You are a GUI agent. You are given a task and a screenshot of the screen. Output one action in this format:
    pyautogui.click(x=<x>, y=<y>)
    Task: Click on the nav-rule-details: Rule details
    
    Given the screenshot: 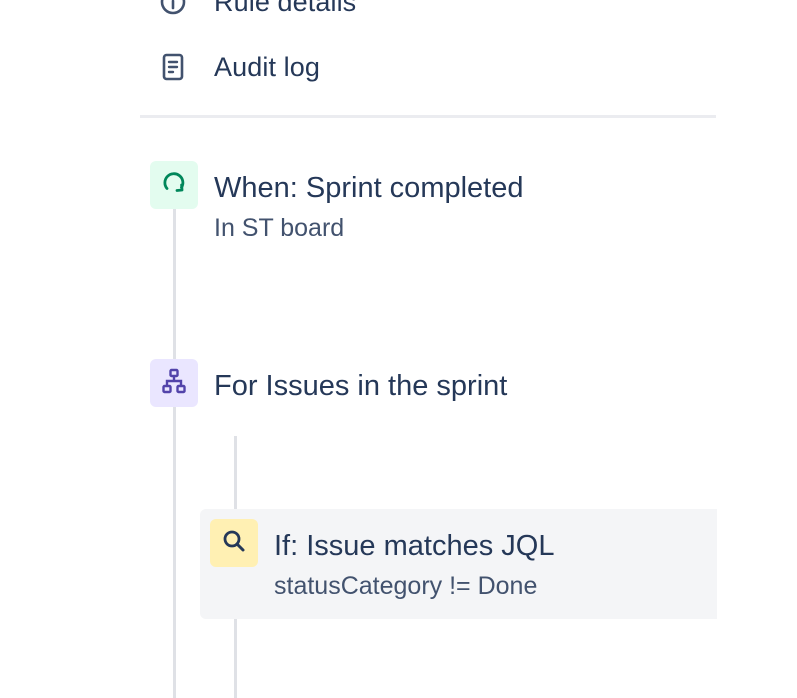 What is the action you would take?
    pyautogui.click(x=253, y=11)
    